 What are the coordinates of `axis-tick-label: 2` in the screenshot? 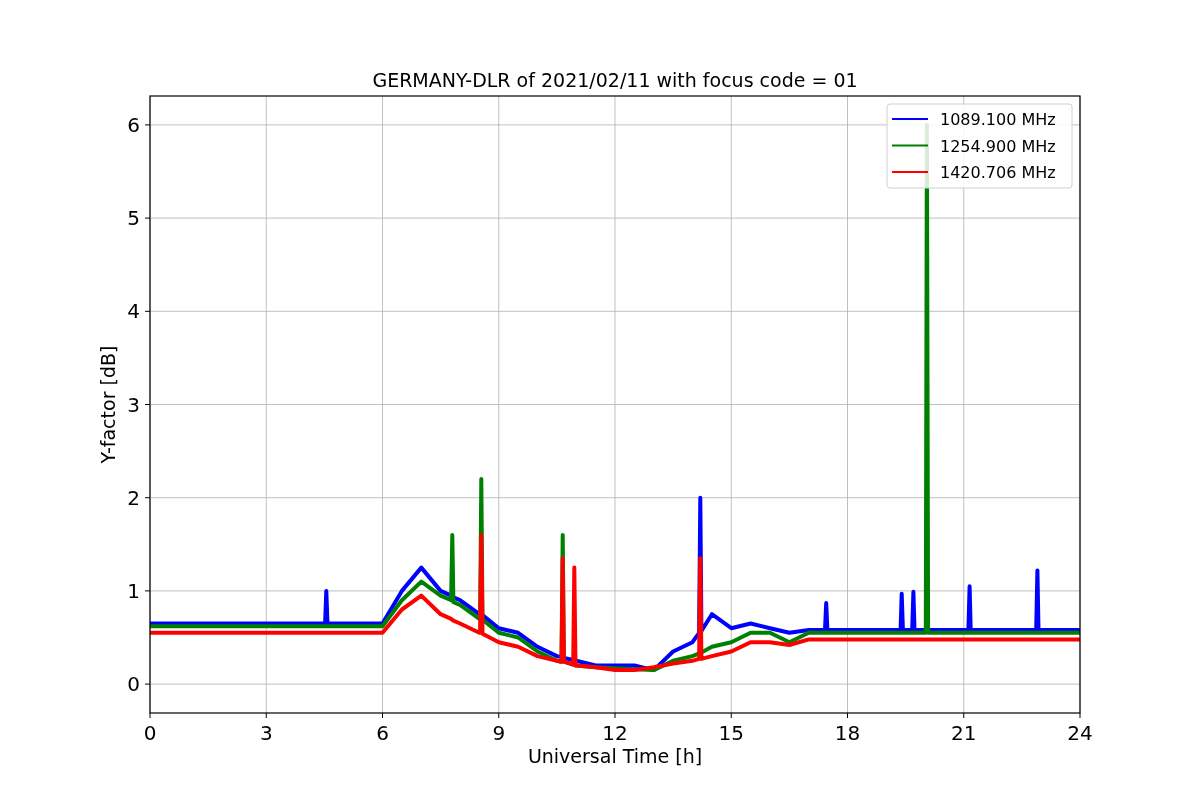 It's located at (133, 497).